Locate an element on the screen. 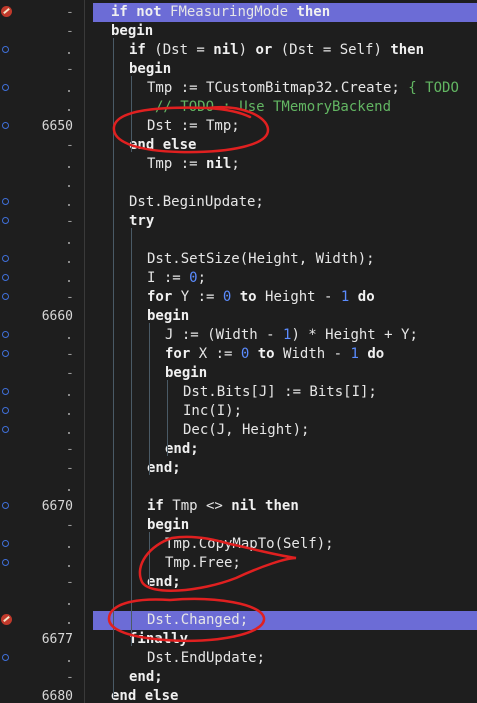 This screenshot has height=703, width=477. code-line: Tmp.CopyMapTo(Self); is located at coordinates (238, 544).